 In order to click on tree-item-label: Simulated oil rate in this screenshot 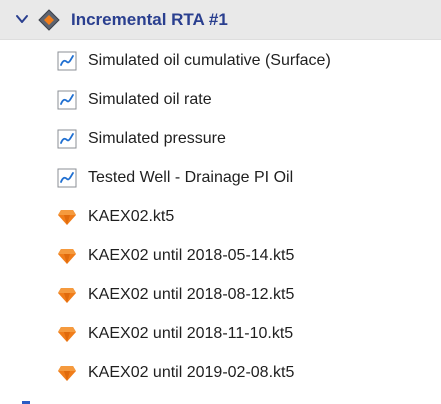, I will do `click(150, 99)`.